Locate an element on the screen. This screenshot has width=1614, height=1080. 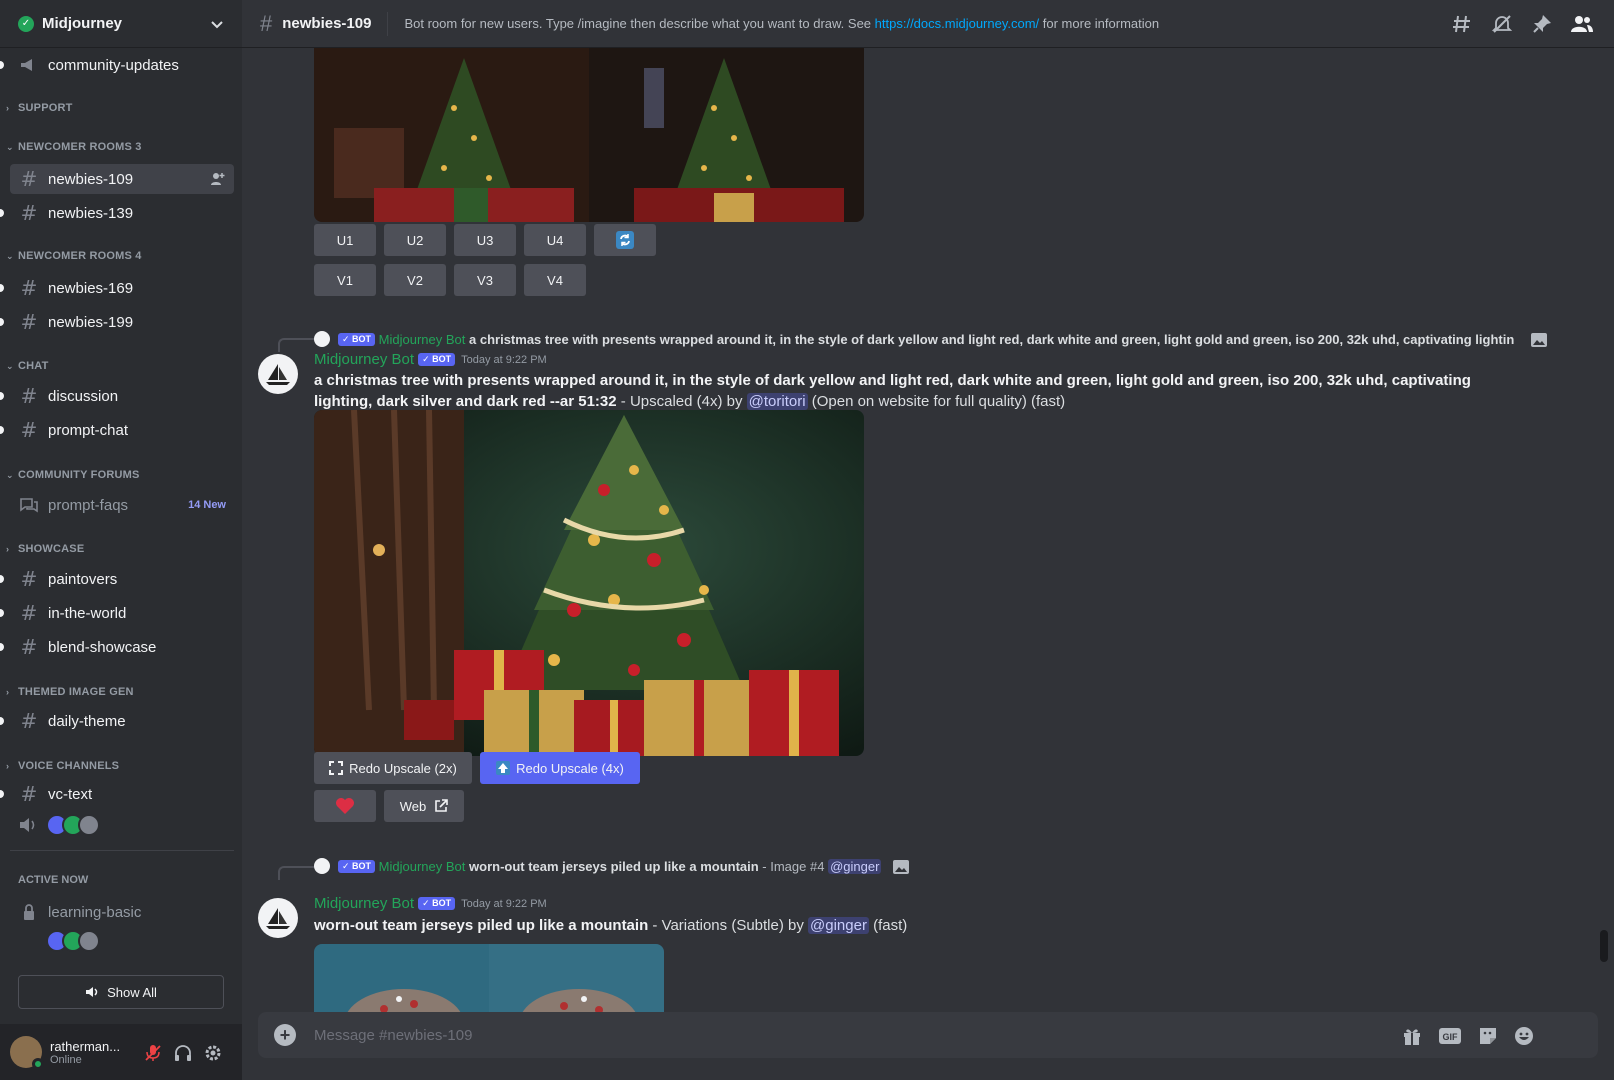
emoji-icon is located at coordinates (1524, 1036).